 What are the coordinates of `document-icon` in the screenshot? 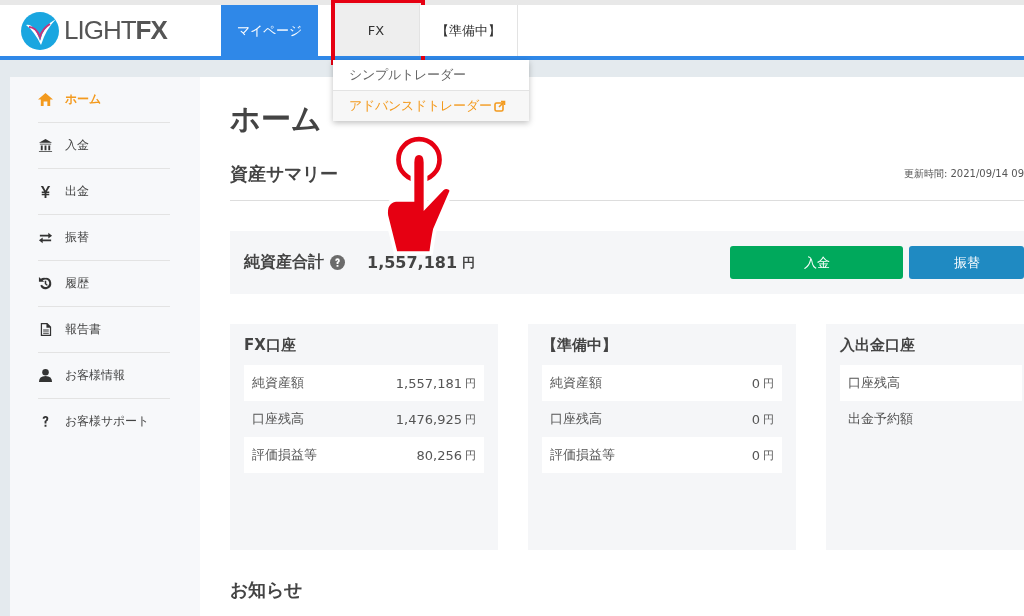 It's located at (45, 329).